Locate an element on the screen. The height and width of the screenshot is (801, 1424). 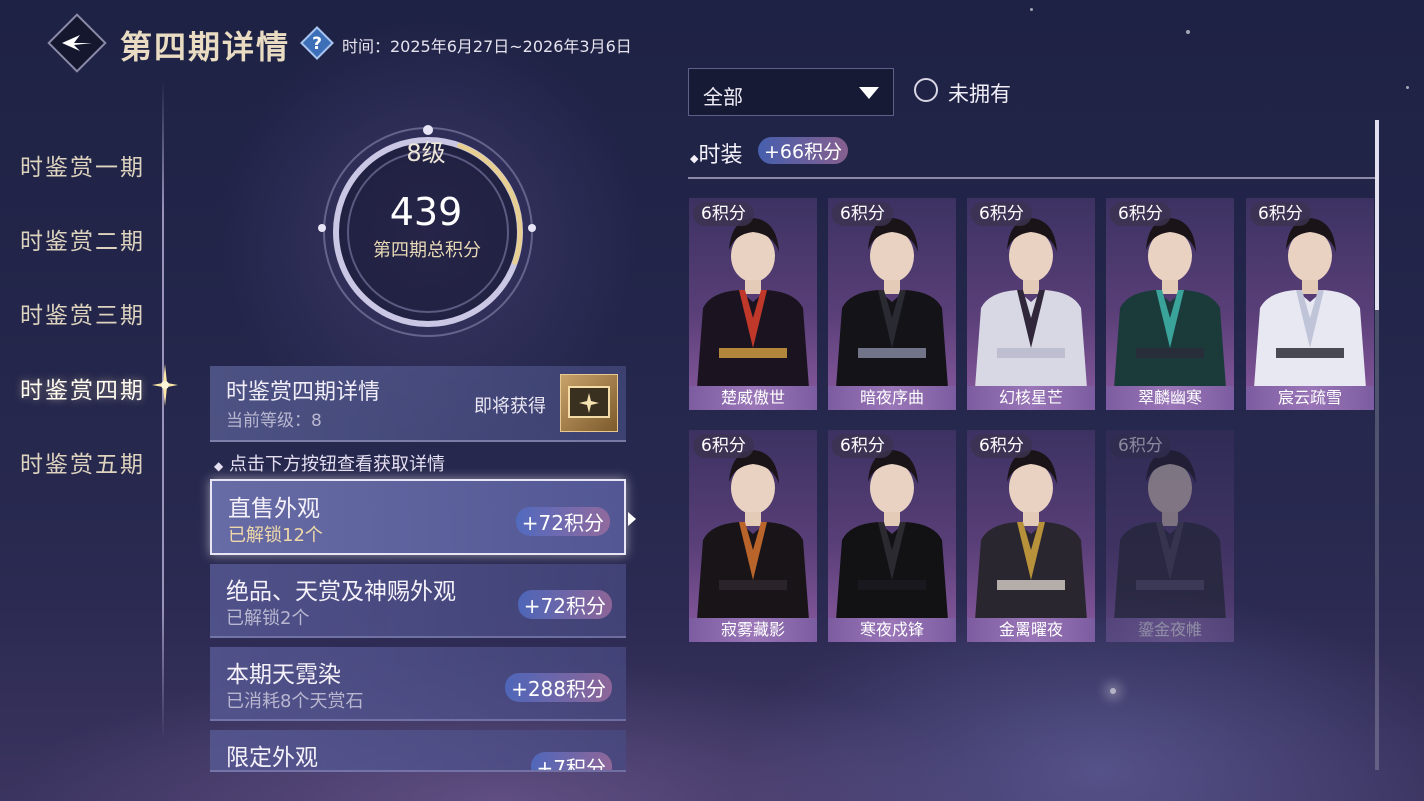
category-premium: 绝品、天赏及神赐外观 已解锁2个 +72积分 is located at coordinates (418, 601).